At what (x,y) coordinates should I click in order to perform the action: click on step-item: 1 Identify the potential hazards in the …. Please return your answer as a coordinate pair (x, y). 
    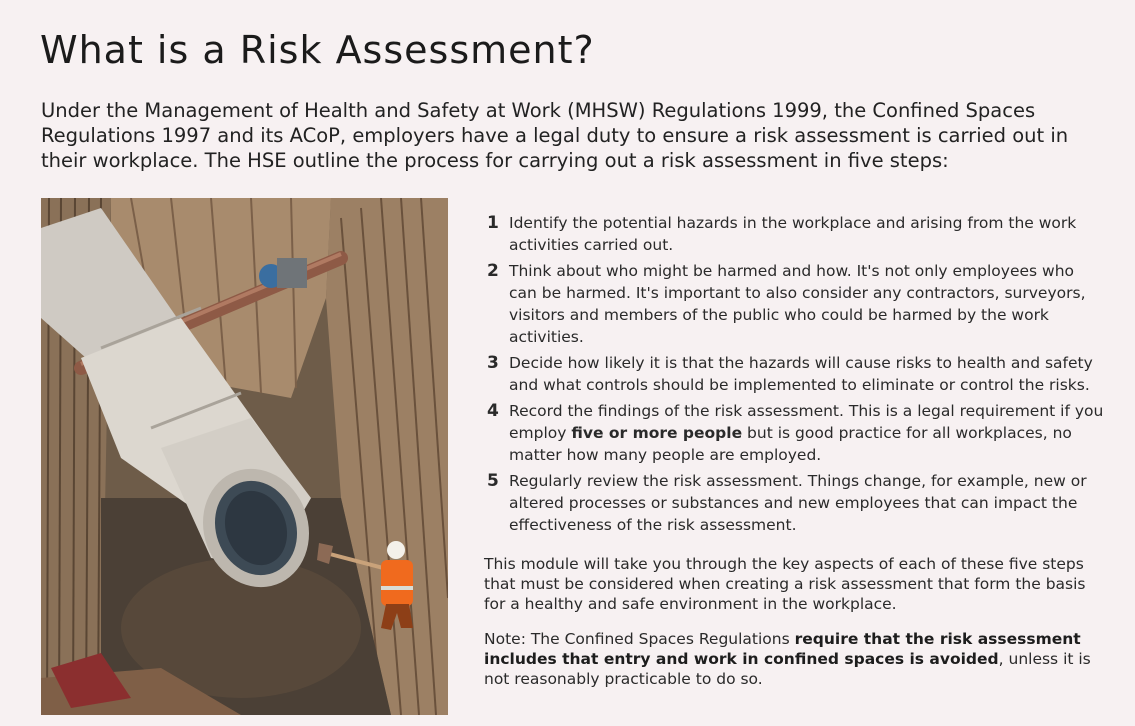
    Looking at the image, I should click on (794, 234).